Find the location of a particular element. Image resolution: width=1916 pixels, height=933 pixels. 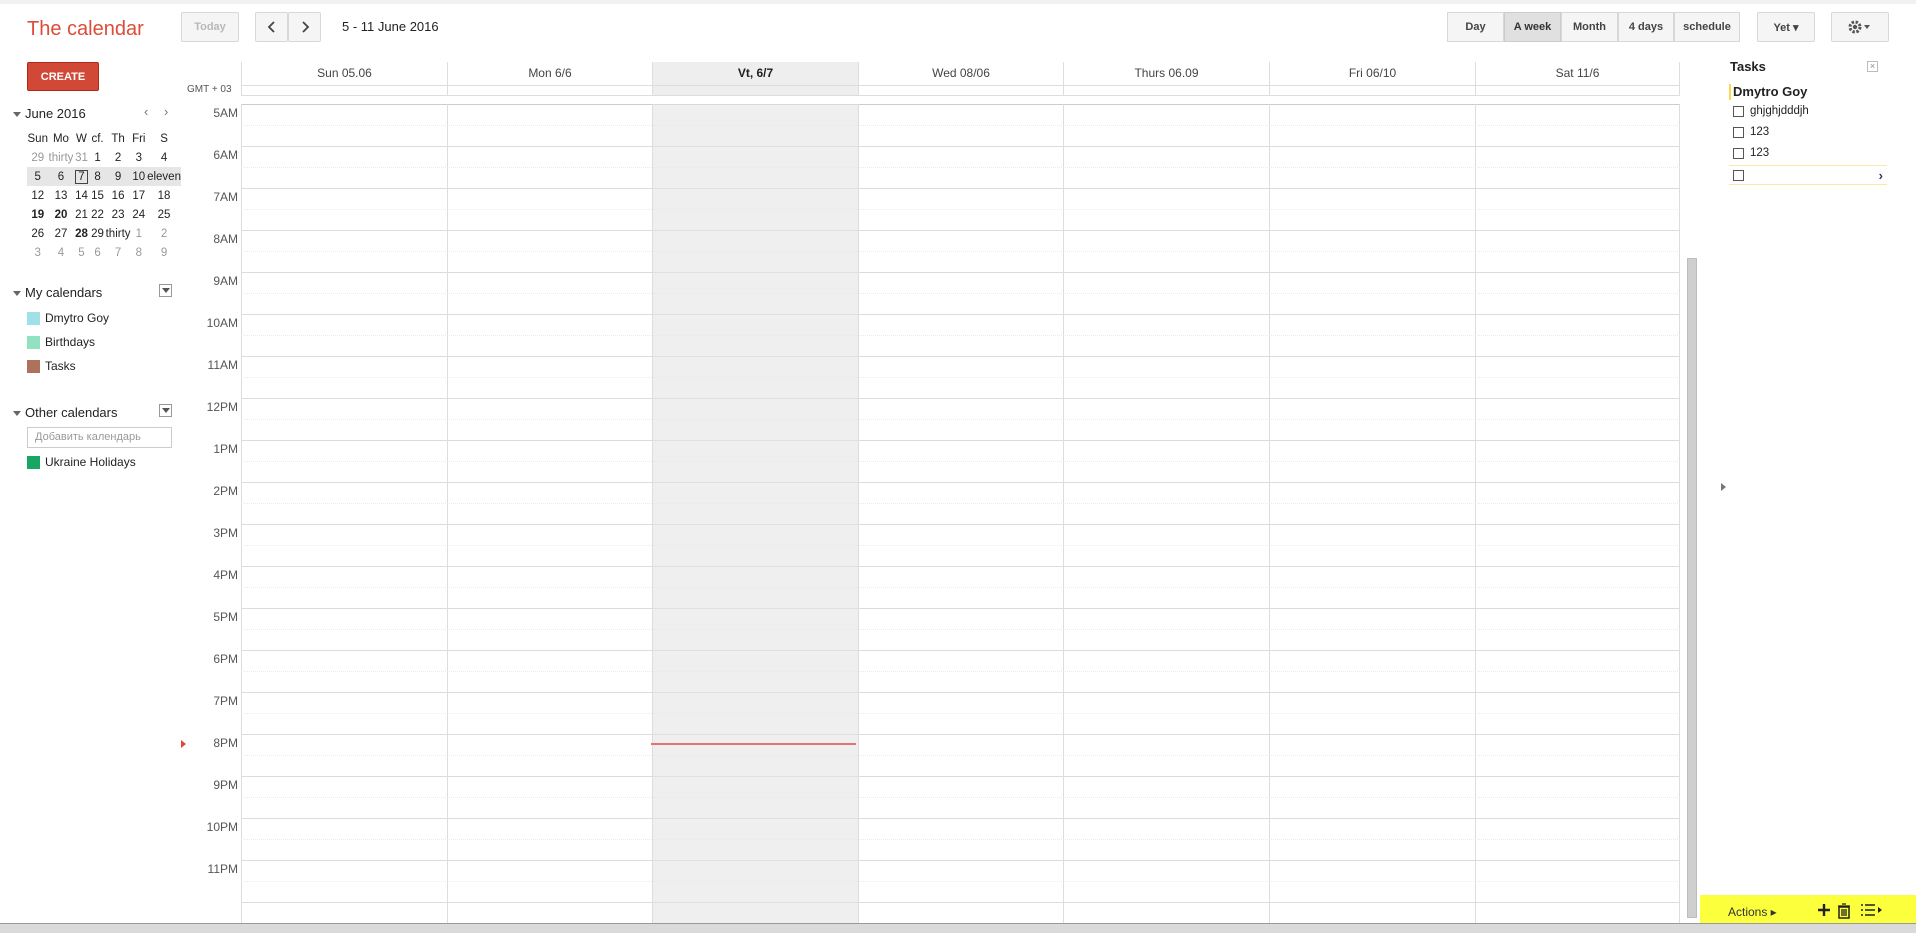

mini-calendar-day: eleven is located at coordinates (164, 176).